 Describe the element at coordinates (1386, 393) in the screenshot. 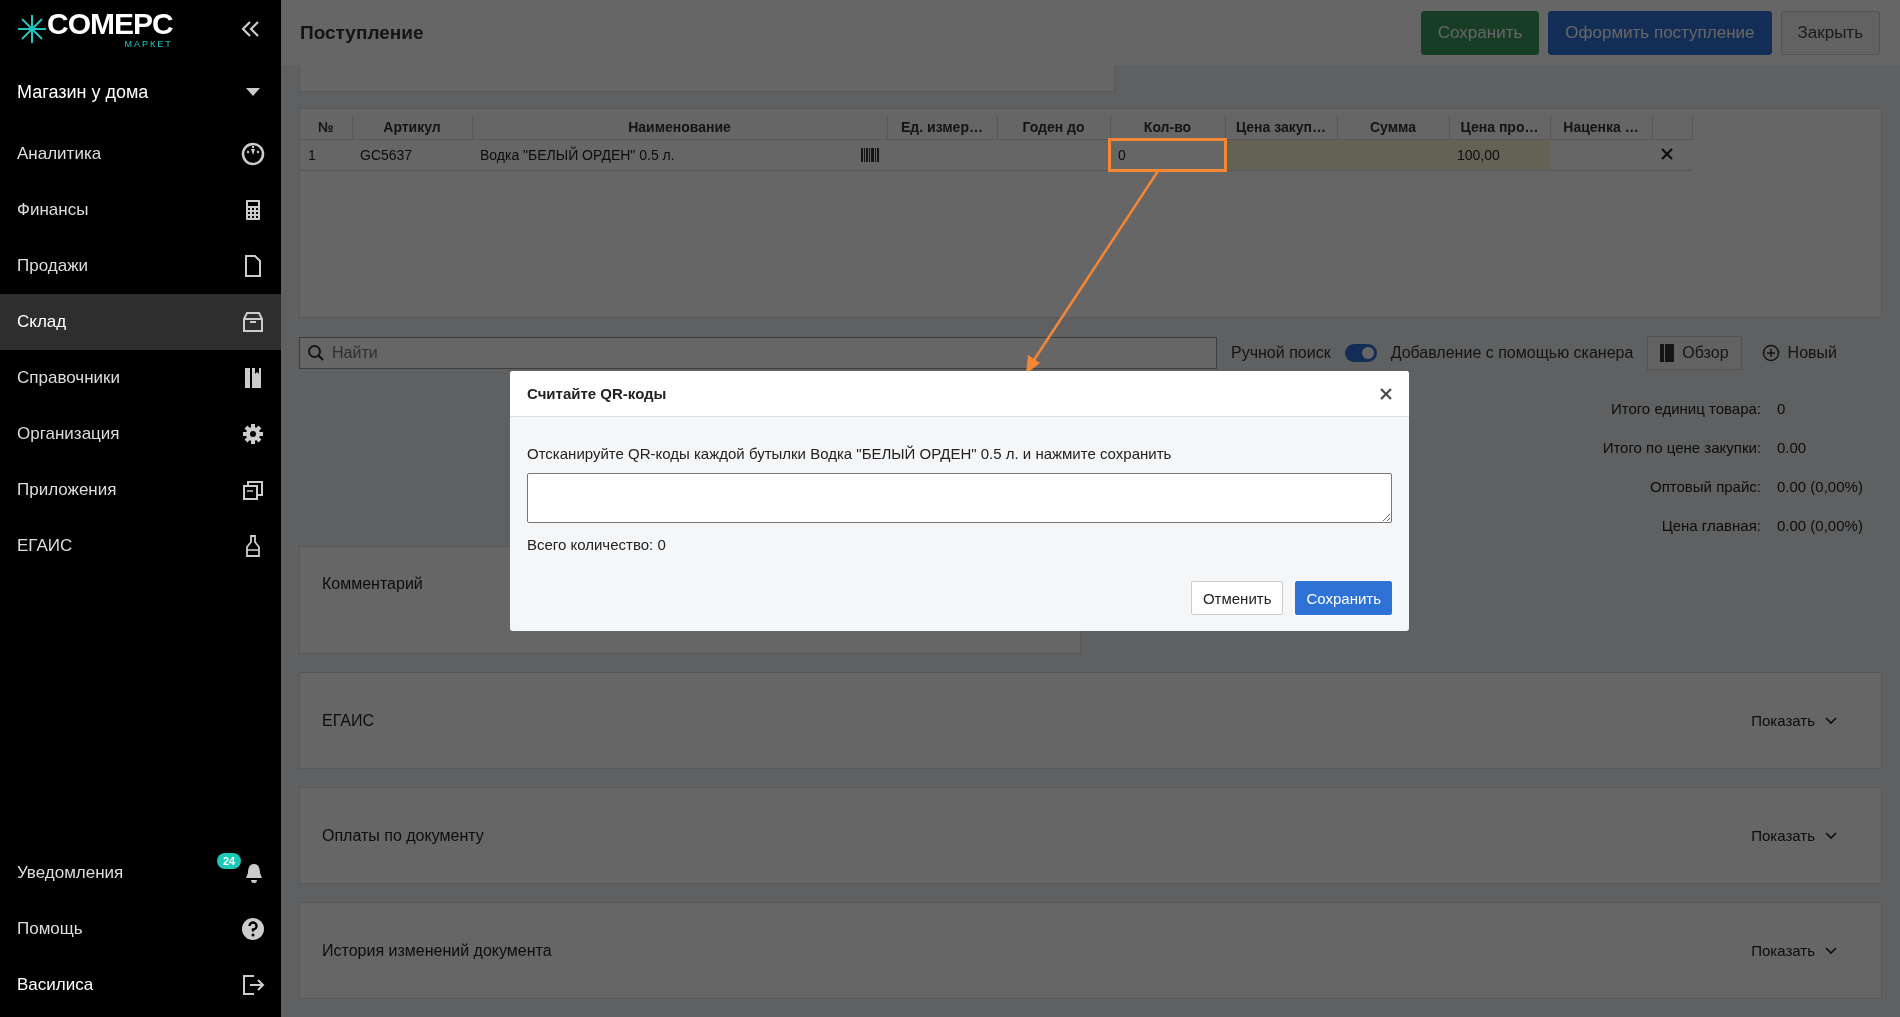

I see `close-icon` at that location.